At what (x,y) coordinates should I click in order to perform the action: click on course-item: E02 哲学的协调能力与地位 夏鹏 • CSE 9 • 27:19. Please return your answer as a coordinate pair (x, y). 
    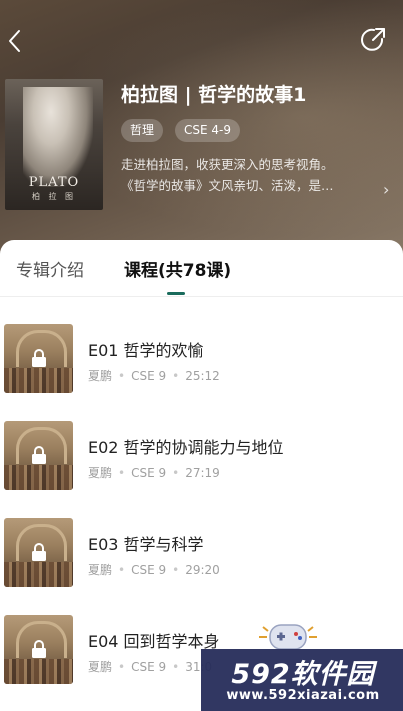
    Looking at the image, I should click on (201, 456).